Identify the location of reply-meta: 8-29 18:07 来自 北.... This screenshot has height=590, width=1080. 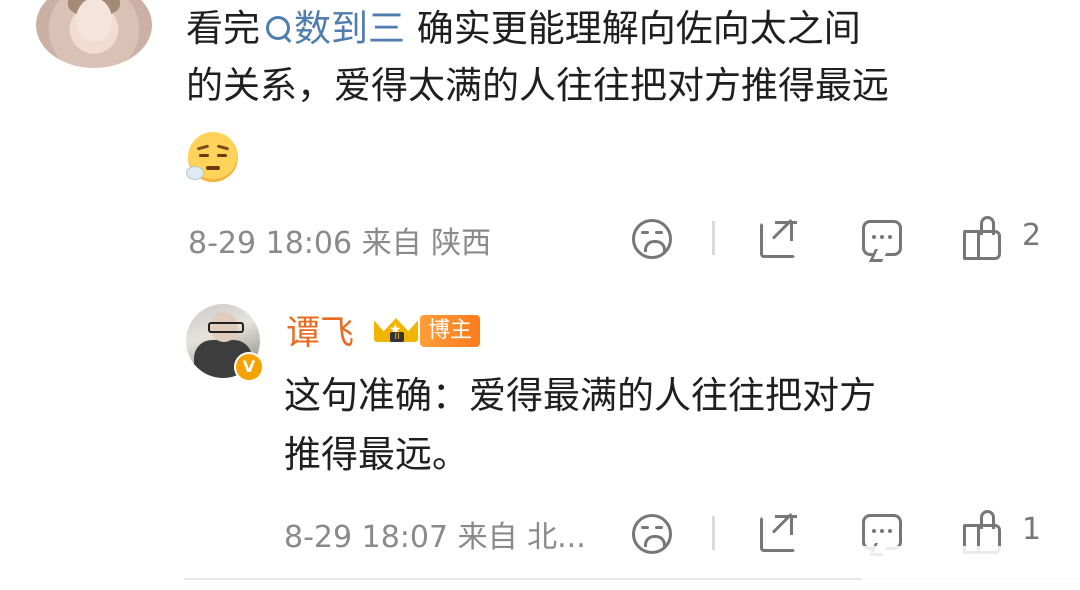
(435, 537).